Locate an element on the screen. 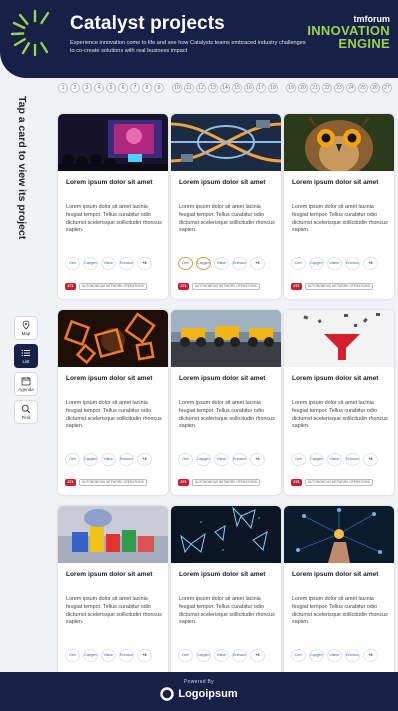 The height and width of the screenshot is (711, 398). project-number-chip: 11 is located at coordinates (189, 88).